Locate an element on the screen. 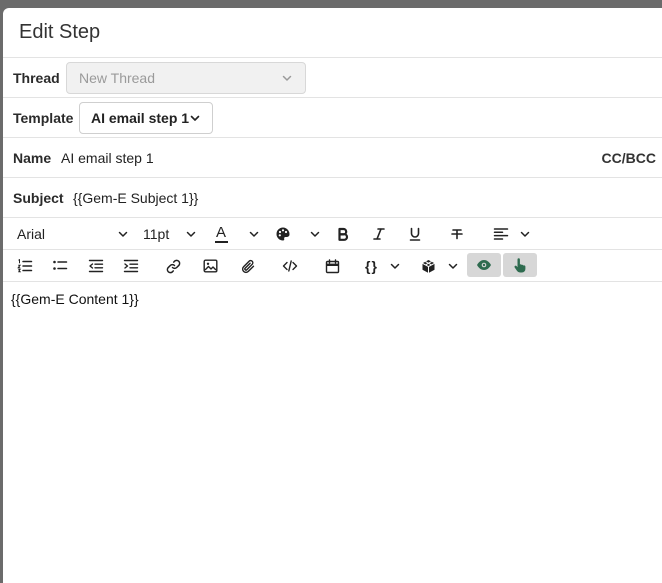 Image resolution: width=662 pixels, height=583 pixels. bold-icon is located at coordinates (343, 234).